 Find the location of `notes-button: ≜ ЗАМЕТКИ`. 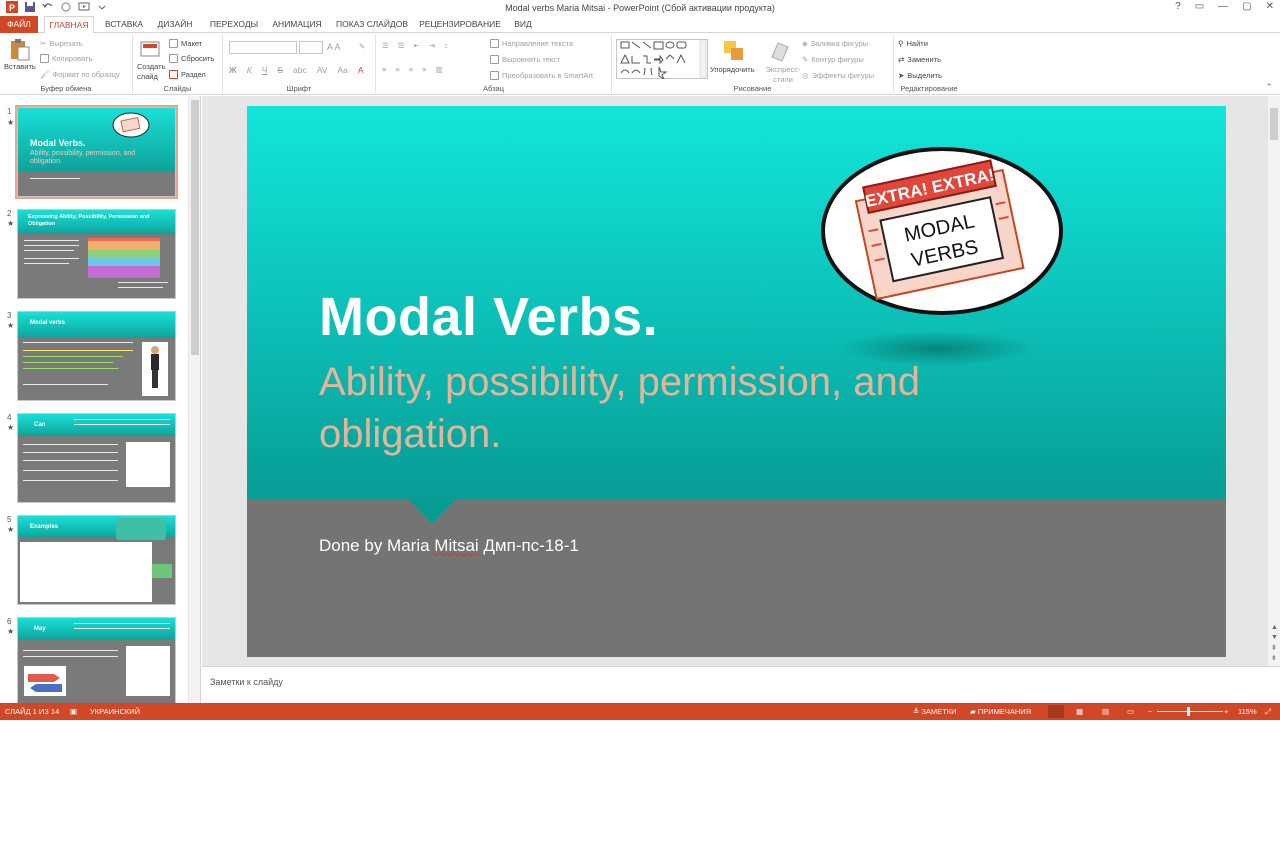

notes-button: ≜ ЗАМЕТКИ is located at coordinates (935, 711).